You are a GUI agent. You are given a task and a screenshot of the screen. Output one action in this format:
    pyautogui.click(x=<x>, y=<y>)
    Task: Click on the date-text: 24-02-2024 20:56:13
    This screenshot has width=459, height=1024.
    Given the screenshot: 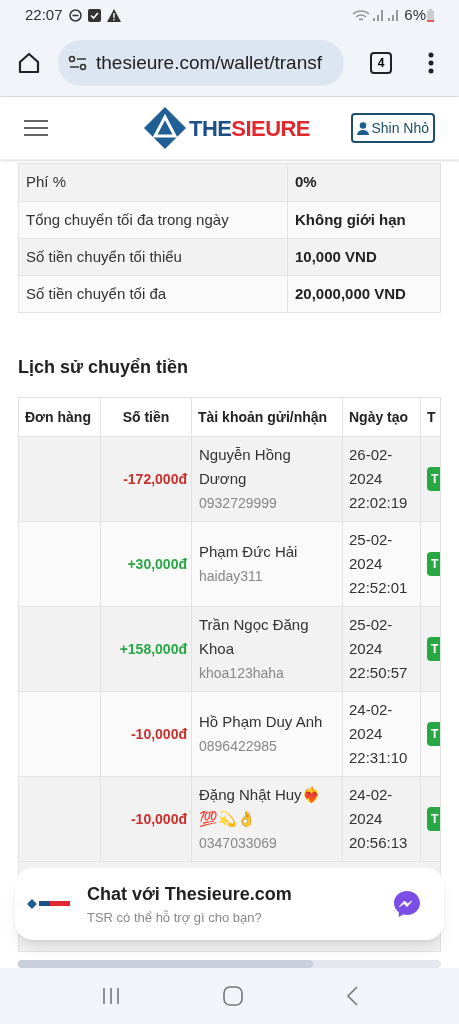 What is the action you would take?
    pyautogui.click(x=379, y=819)
    